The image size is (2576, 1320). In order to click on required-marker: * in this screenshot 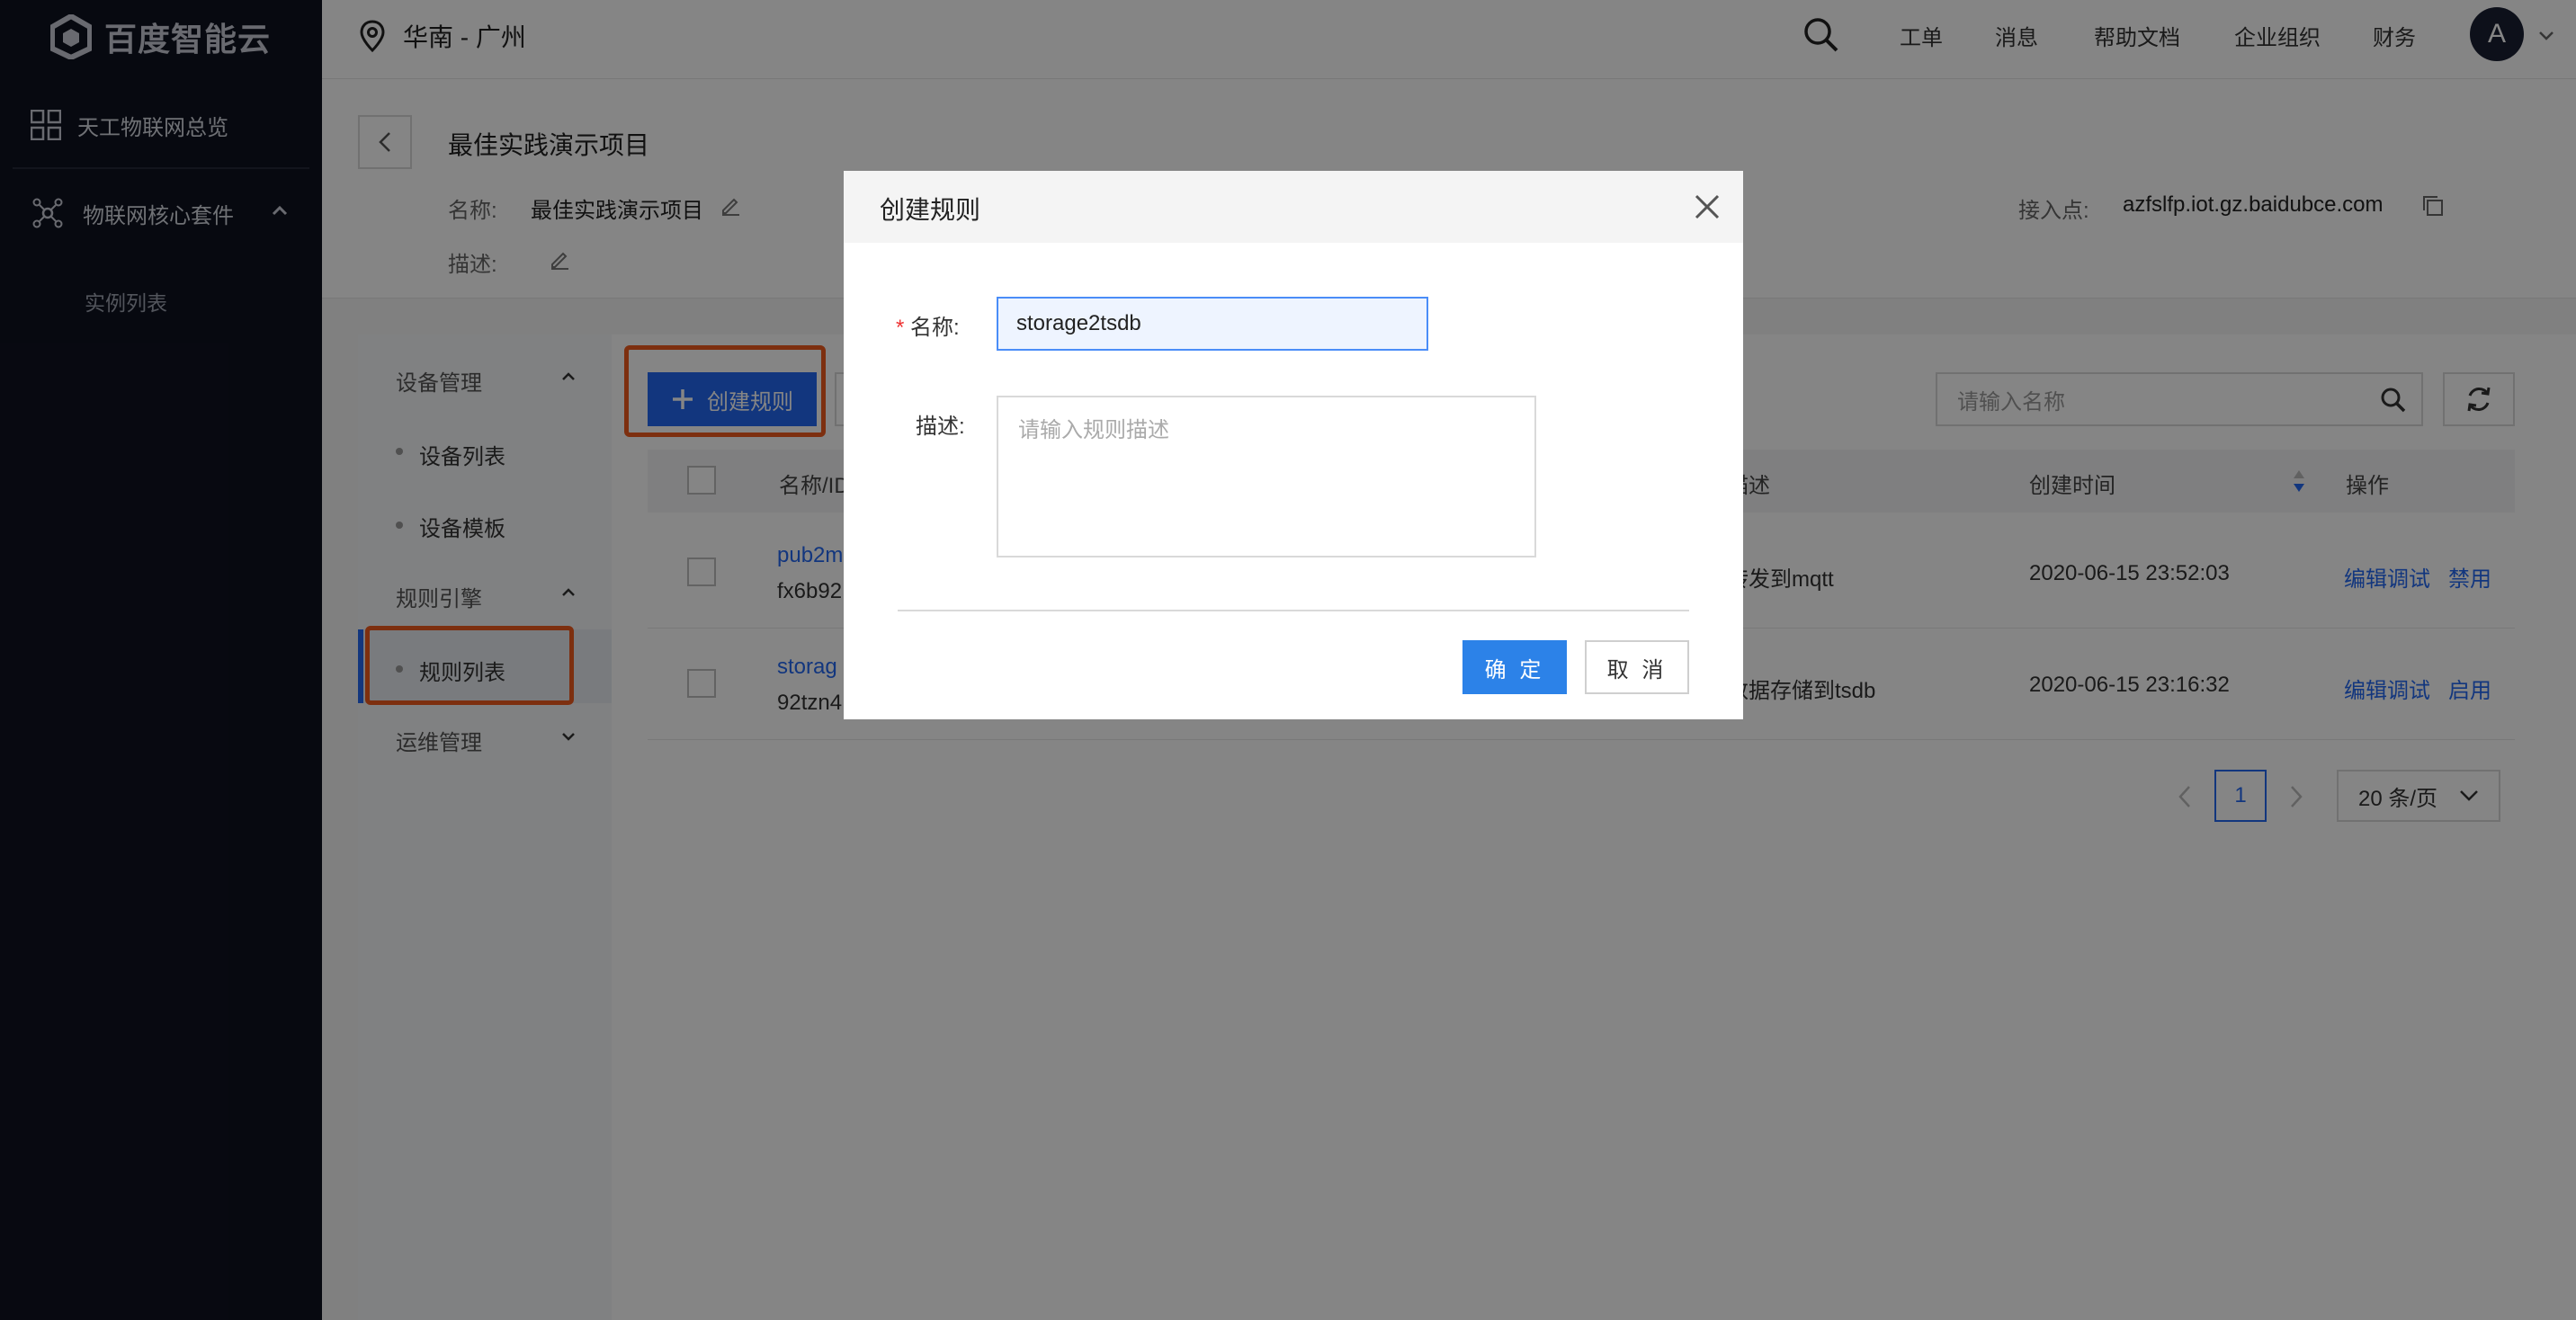, I will do `click(903, 328)`.